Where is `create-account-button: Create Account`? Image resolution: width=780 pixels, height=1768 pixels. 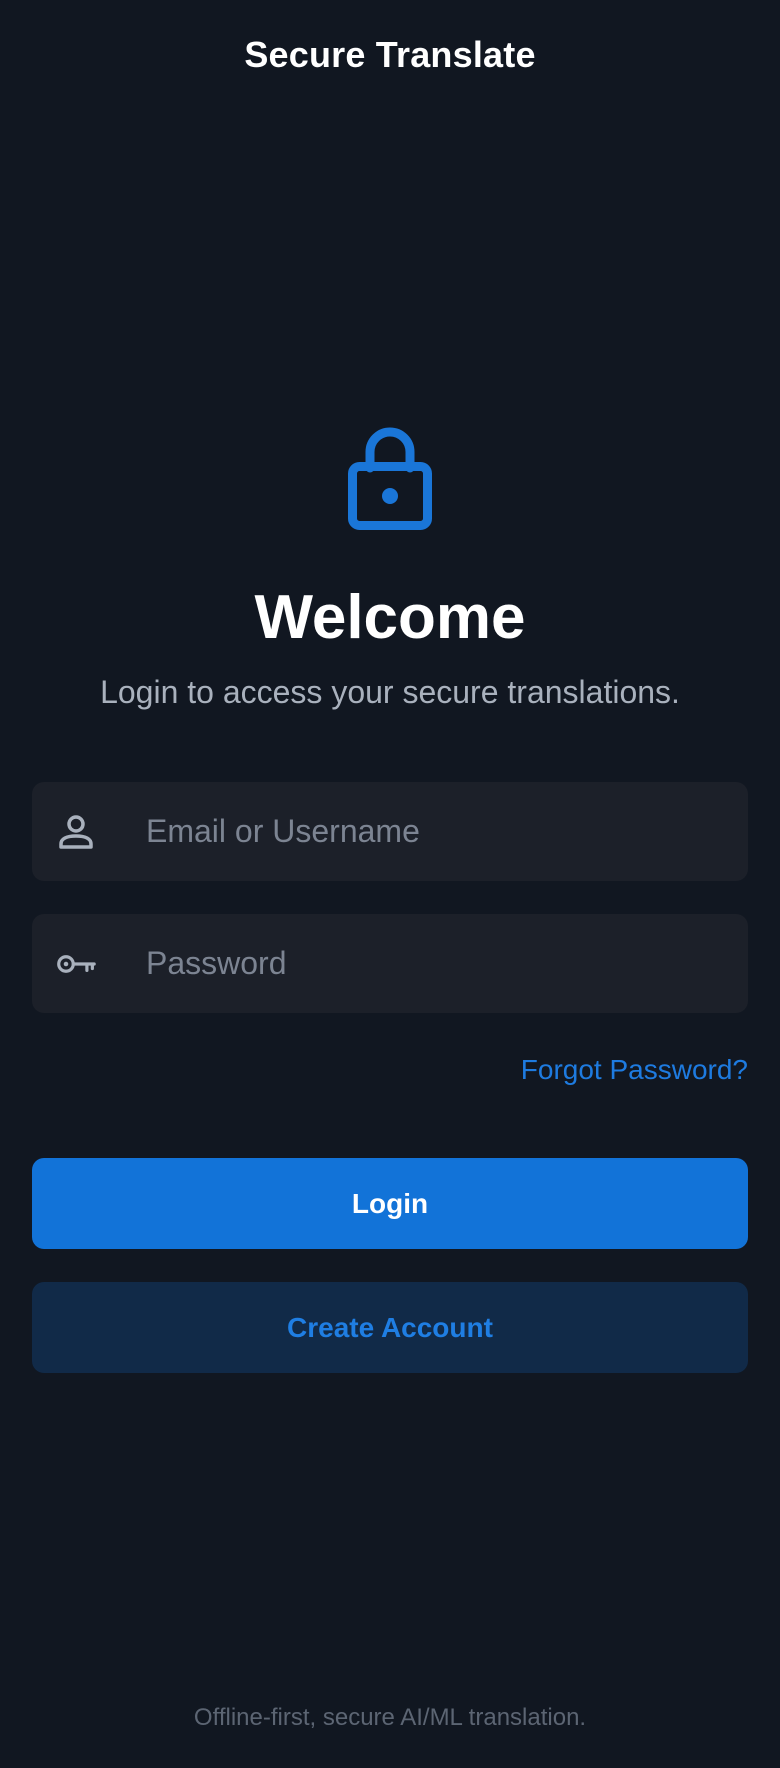 create-account-button: Create Account is located at coordinates (390, 1327).